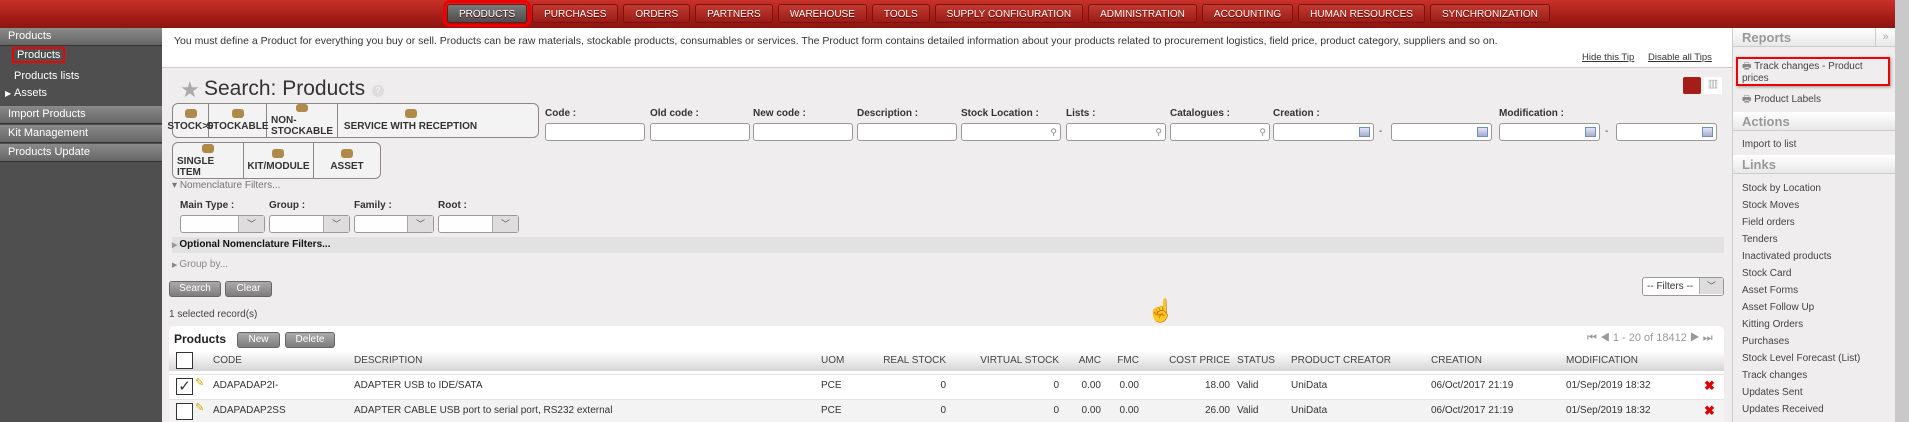 The height and width of the screenshot is (422, 1909). I want to click on modification-to-input, so click(1666, 132).